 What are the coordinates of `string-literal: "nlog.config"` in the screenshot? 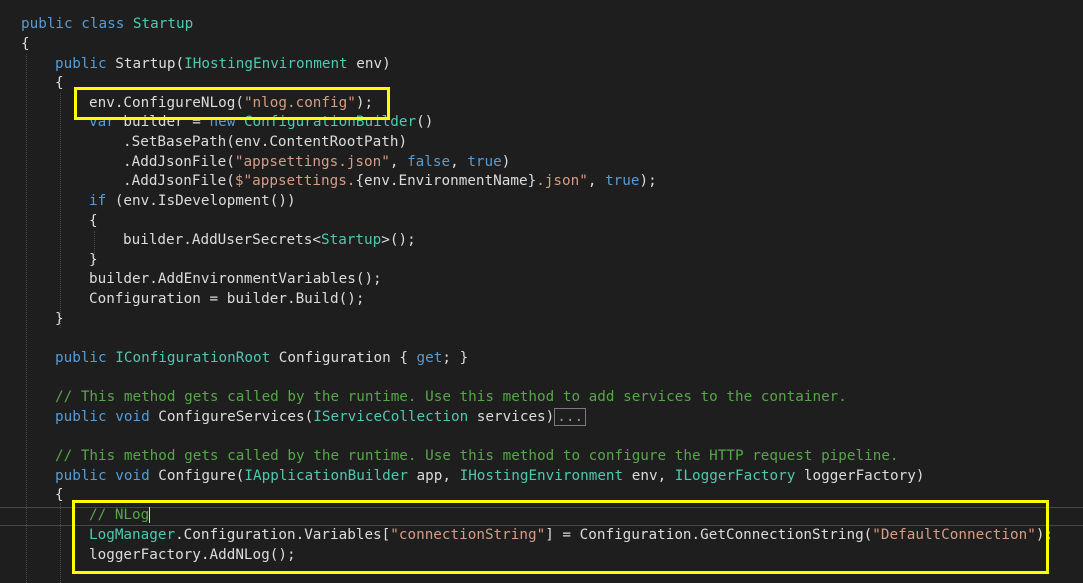 It's located at (299, 103).